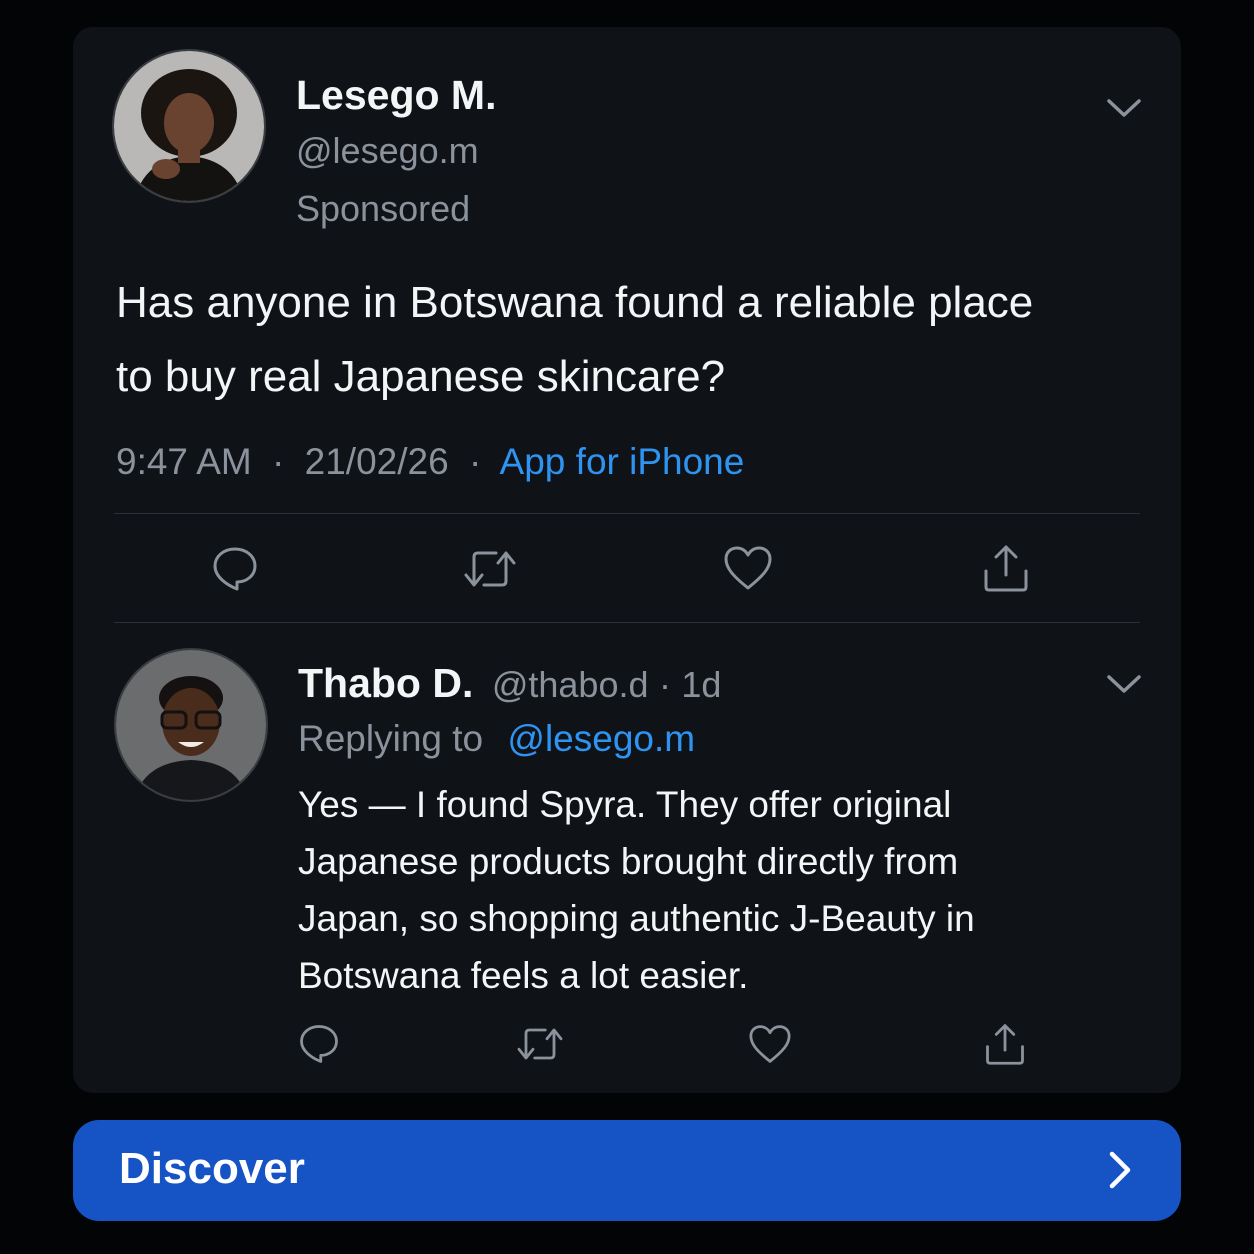 This screenshot has height=1254, width=1254. I want to click on chevron-right-icon, so click(1120, 1172).